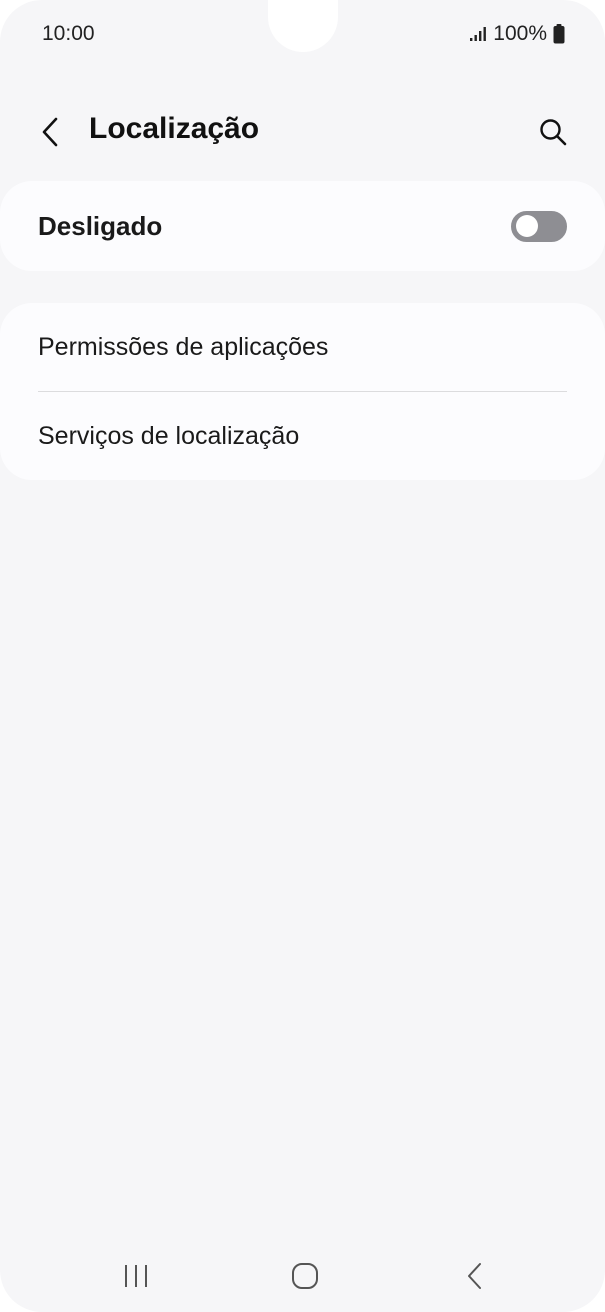 This screenshot has height=1312, width=605. I want to click on chevron-left-icon, so click(50, 132).